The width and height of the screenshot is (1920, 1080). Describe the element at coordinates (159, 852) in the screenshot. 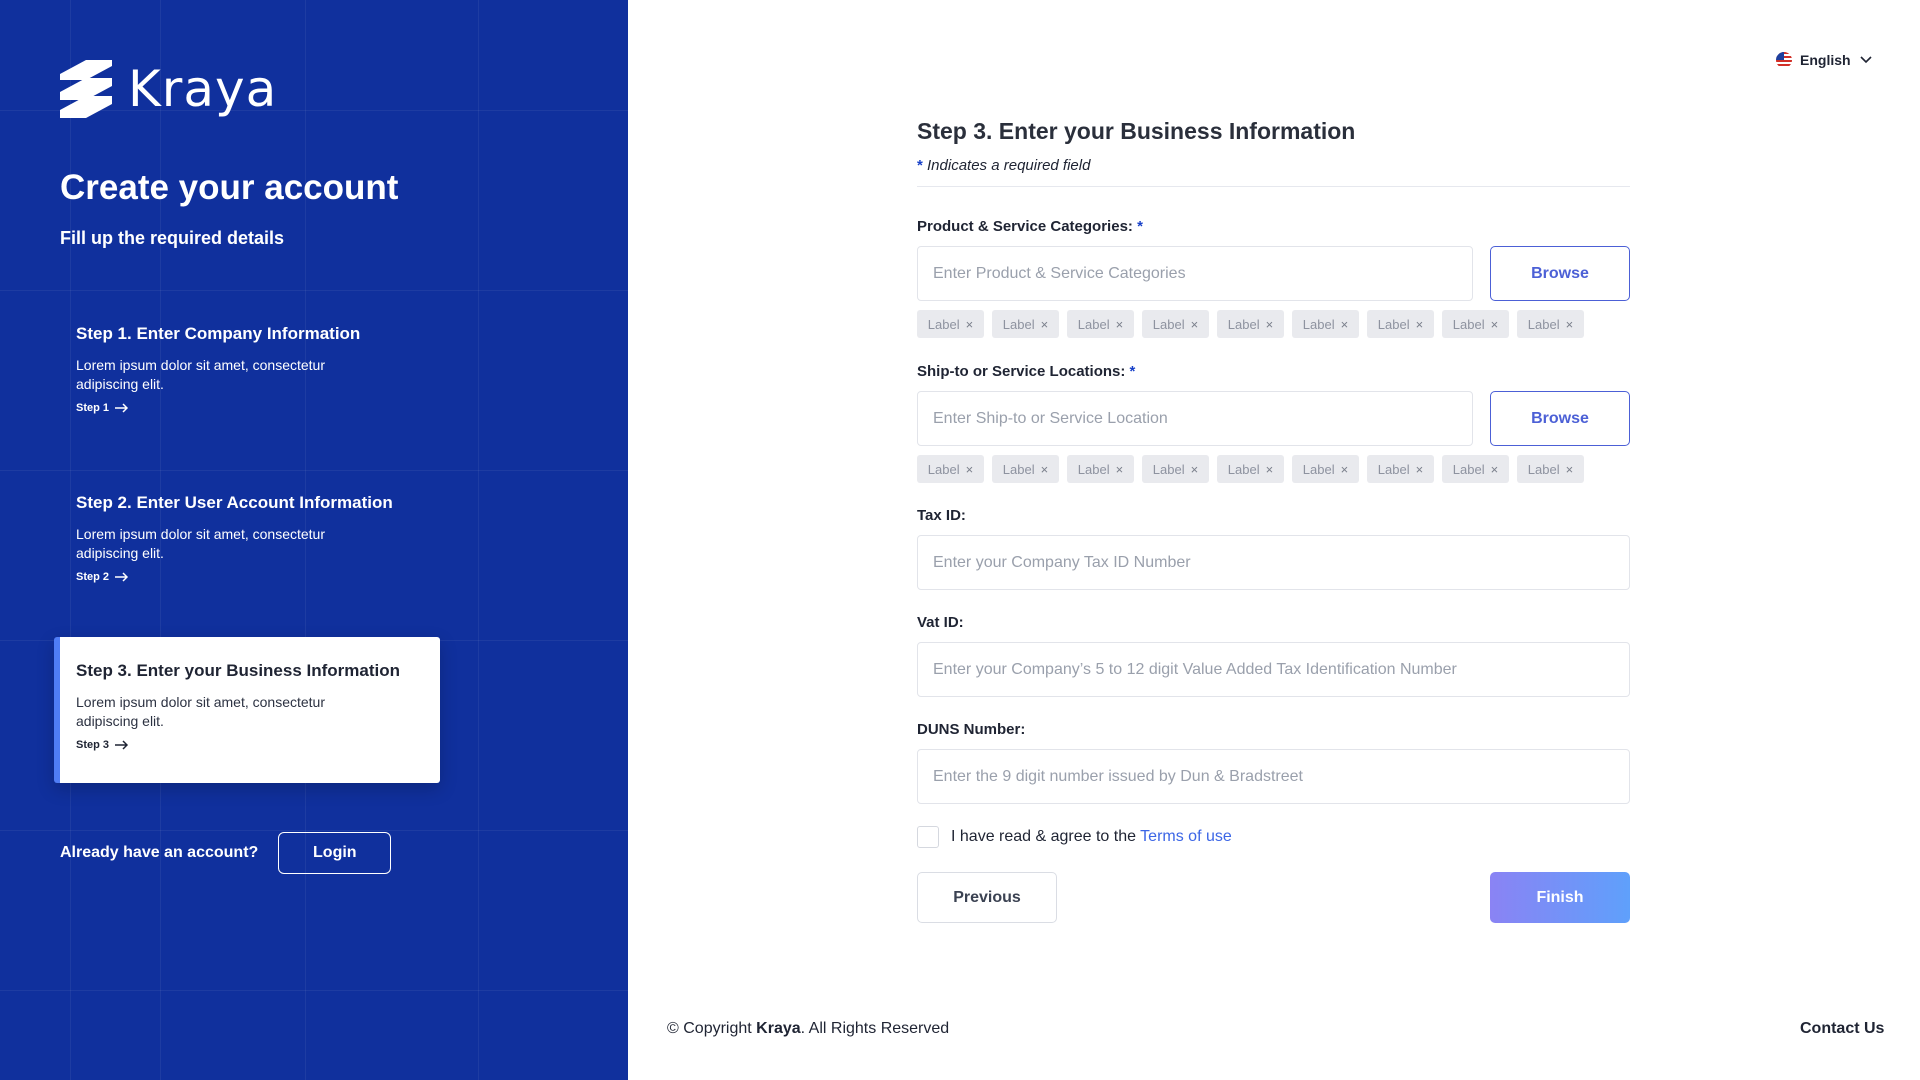

I see `account-prompt-text: Already have an account?` at that location.